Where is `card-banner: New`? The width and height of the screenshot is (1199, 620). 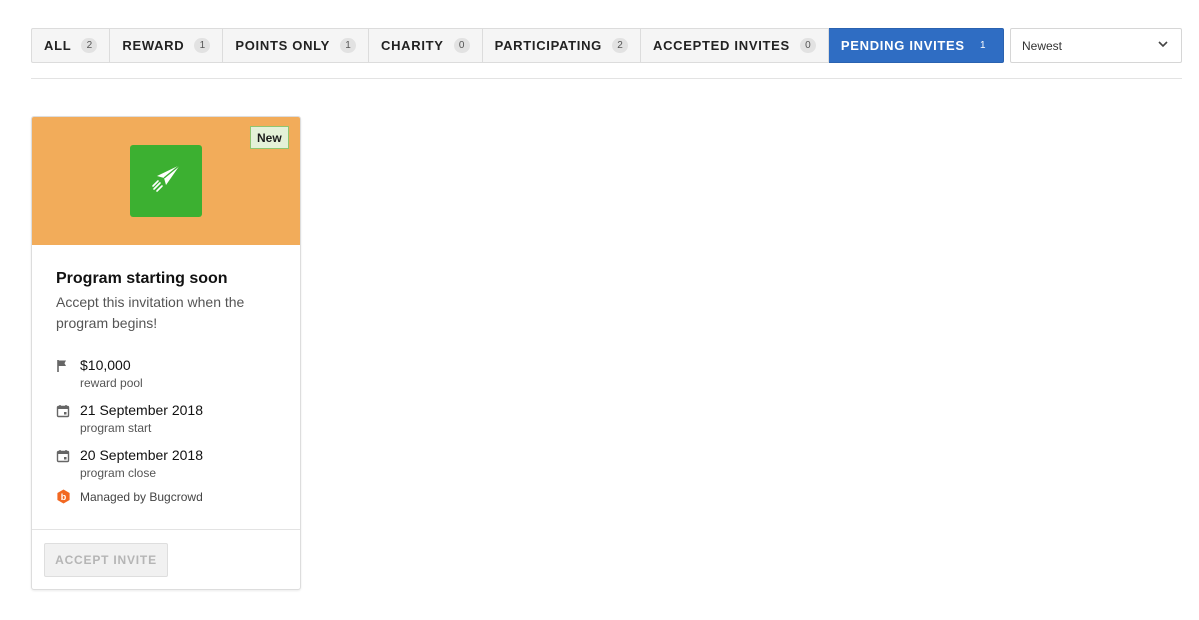 card-banner: New is located at coordinates (166, 181).